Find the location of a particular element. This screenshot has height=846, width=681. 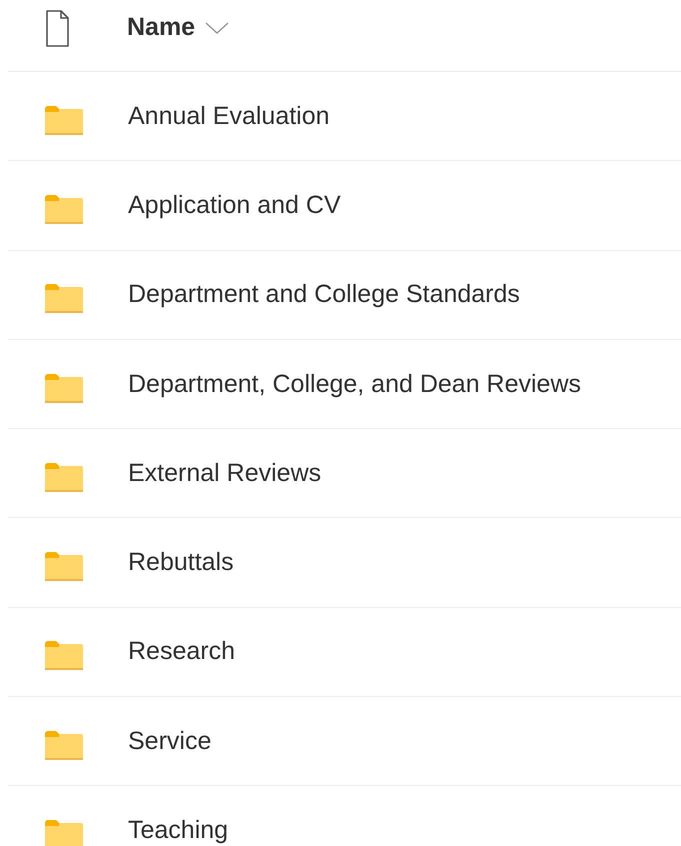

folder-name: Service is located at coordinates (170, 741).